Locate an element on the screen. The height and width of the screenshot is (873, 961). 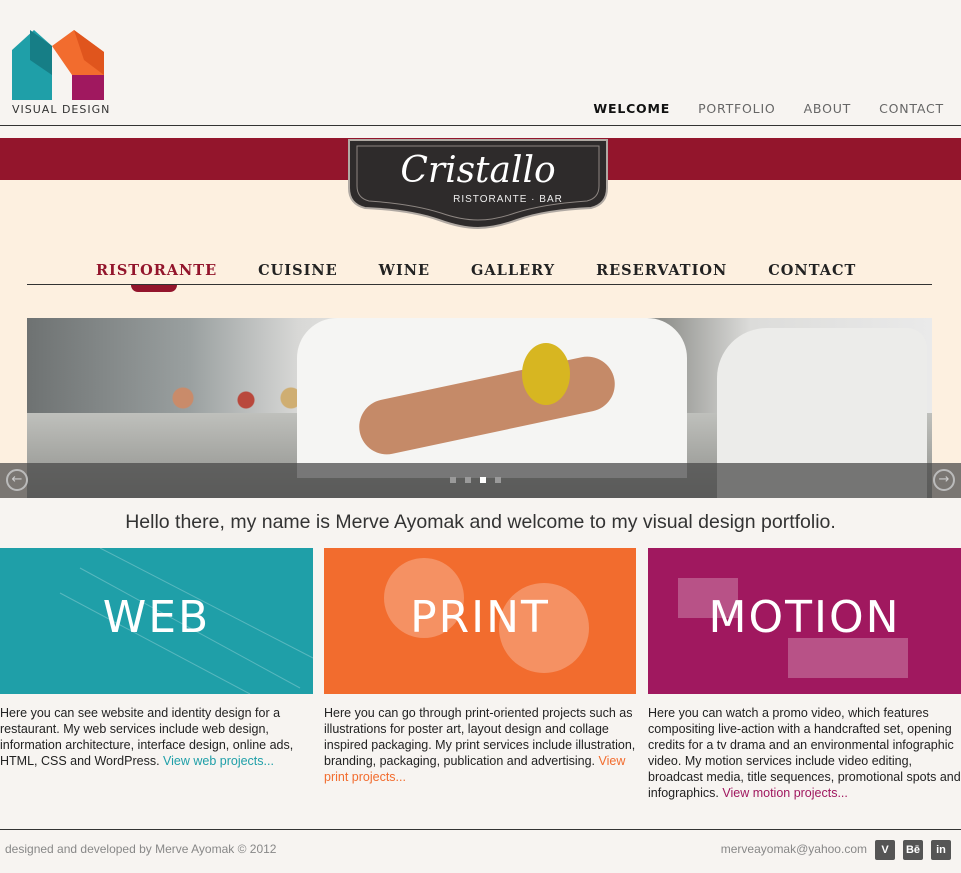
badge-subtitle: RISTORANTE · BAR is located at coordinates (508, 199).